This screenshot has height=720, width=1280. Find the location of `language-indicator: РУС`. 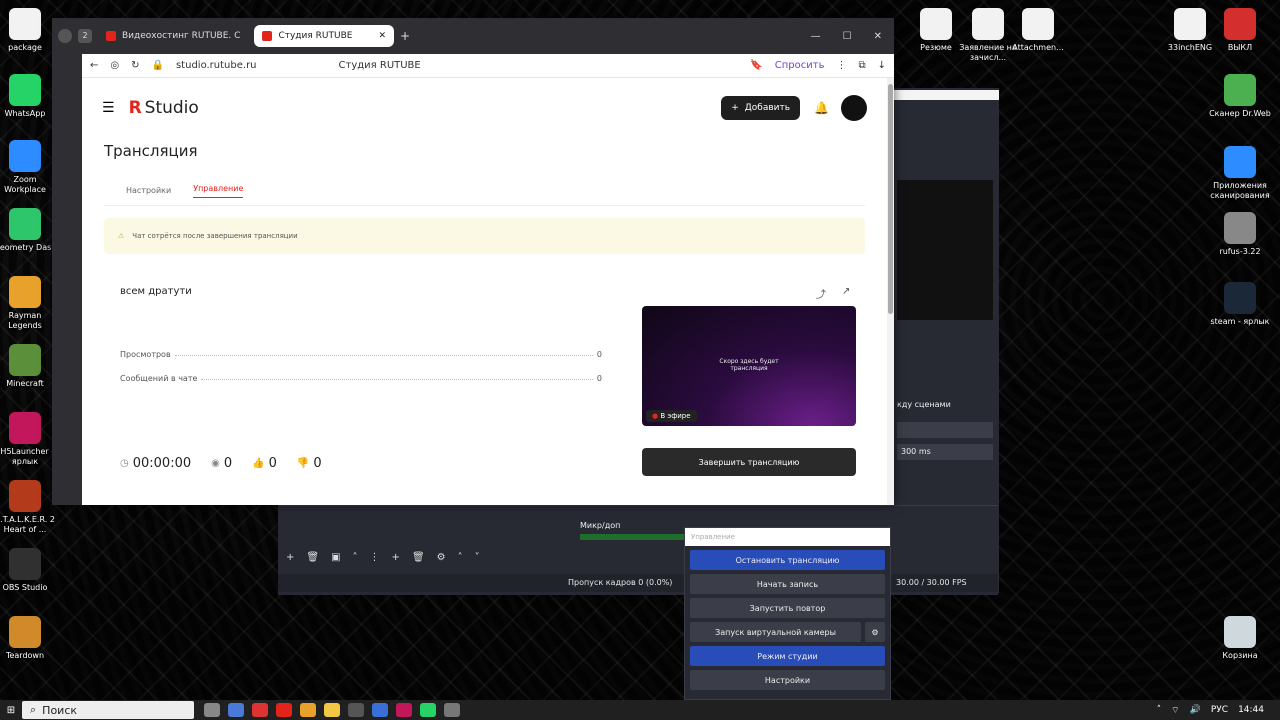

language-indicator: РУС is located at coordinates (1219, 710).